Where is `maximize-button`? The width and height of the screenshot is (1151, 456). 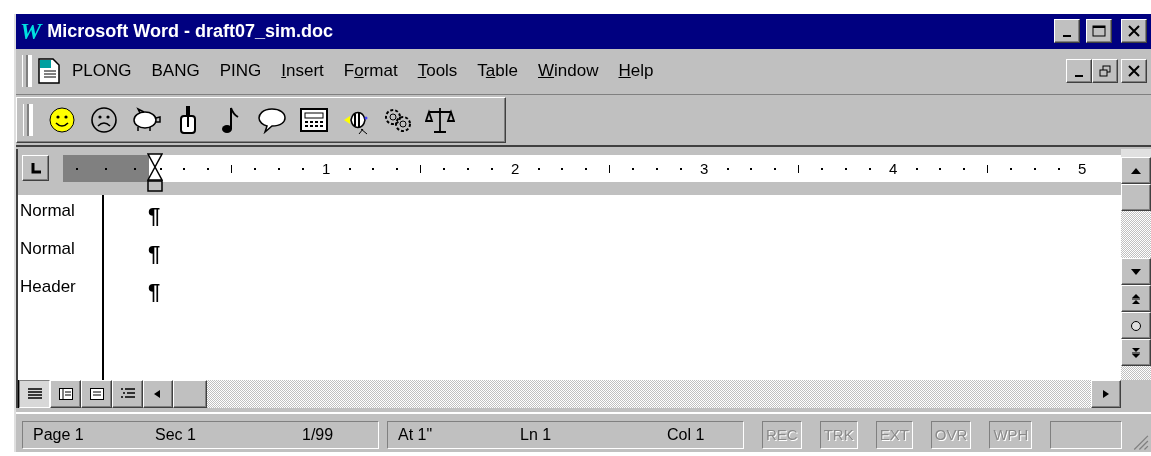
maximize-button is located at coordinates (1099, 31).